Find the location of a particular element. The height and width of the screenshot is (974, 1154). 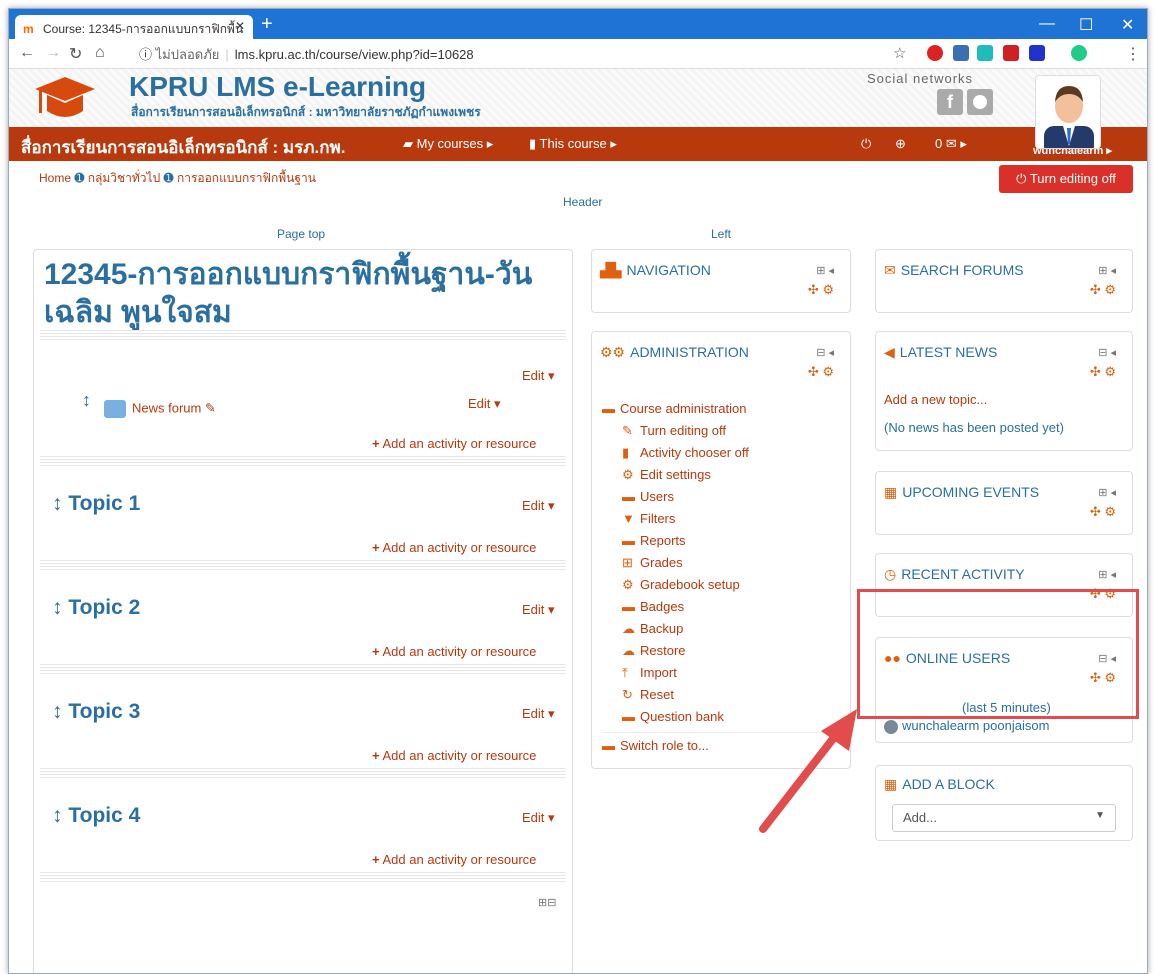

upcoming-events-title: ▦ UPCOMING EVENTS is located at coordinates (961, 492).